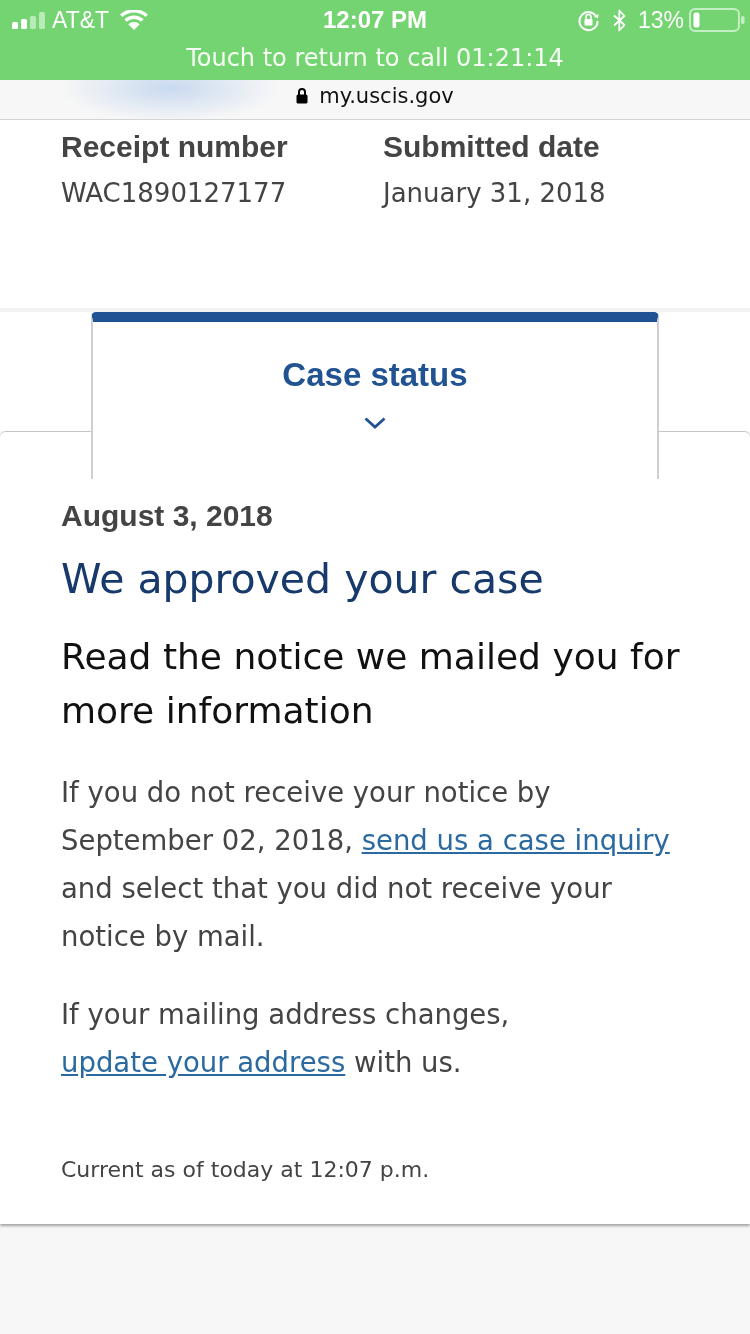 The width and height of the screenshot is (750, 1334). Describe the element at coordinates (515, 840) in the screenshot. I see `text-link: send us a case inquiry` at that location.